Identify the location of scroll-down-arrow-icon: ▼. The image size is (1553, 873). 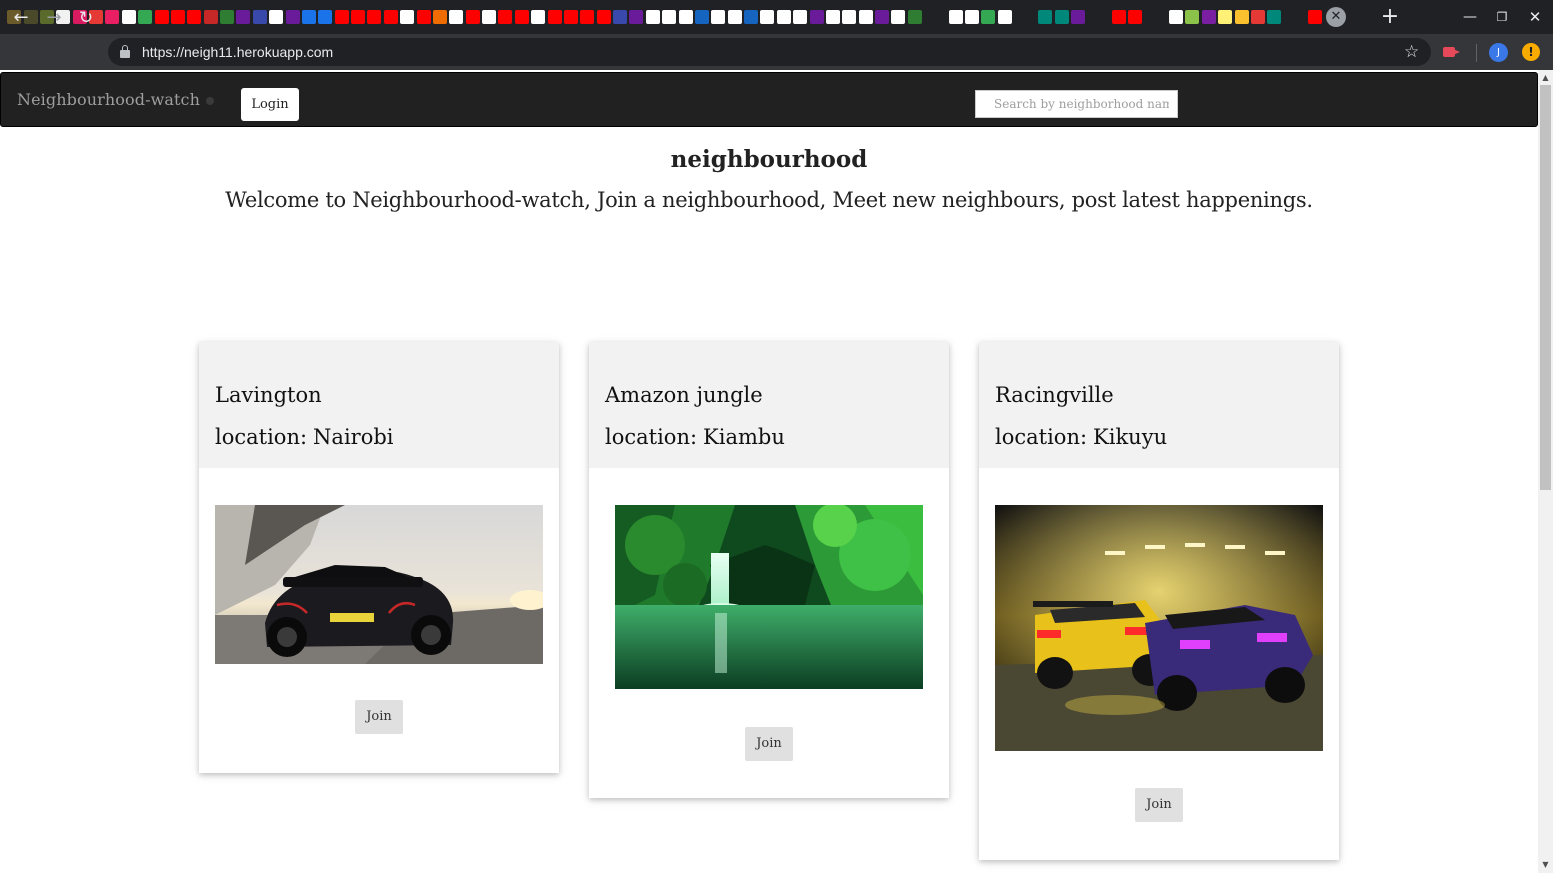
(1545, 865).